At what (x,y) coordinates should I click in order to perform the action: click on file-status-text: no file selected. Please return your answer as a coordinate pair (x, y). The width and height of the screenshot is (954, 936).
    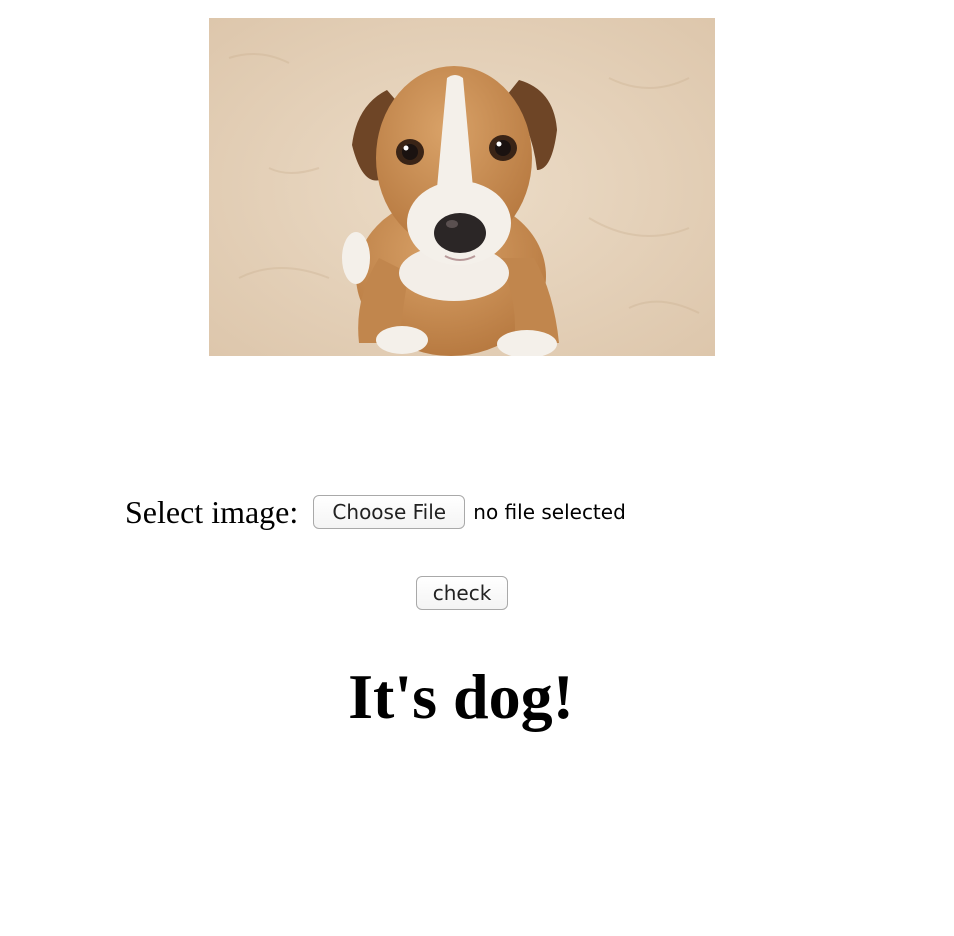
    Looking at the image, I should click on (549, 512).